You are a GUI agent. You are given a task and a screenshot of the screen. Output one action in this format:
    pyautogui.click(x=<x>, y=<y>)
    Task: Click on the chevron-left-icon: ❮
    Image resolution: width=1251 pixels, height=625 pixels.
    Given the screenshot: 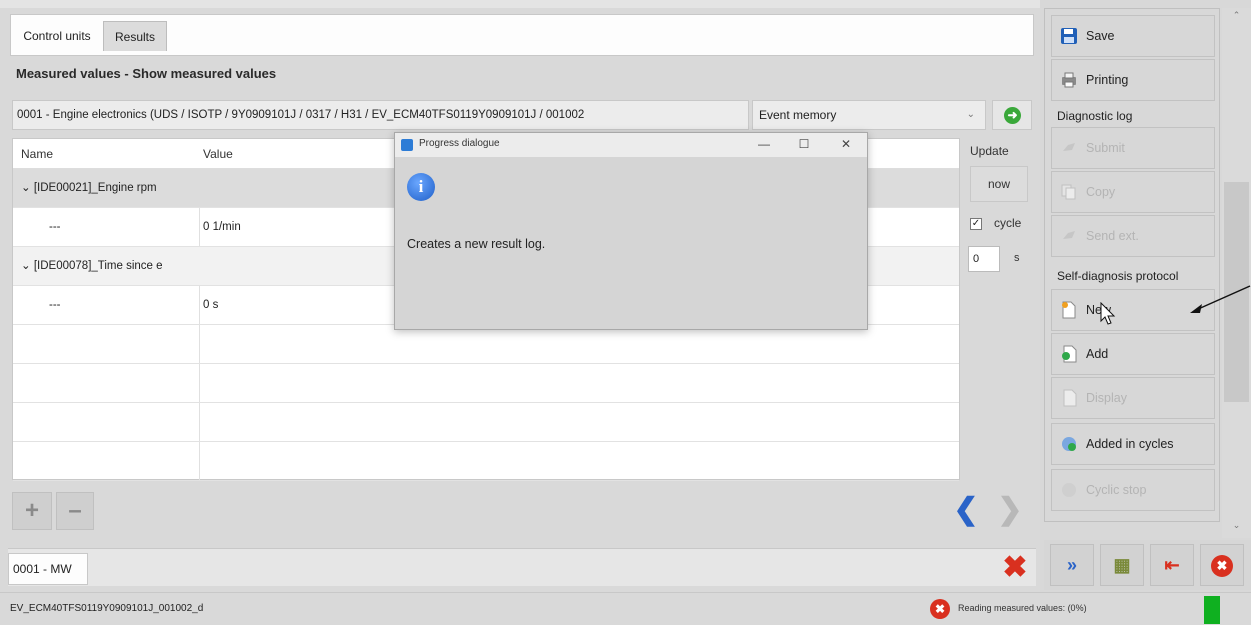 What is the action you would take?
    pyautogui.click(x=966, y=509)
    